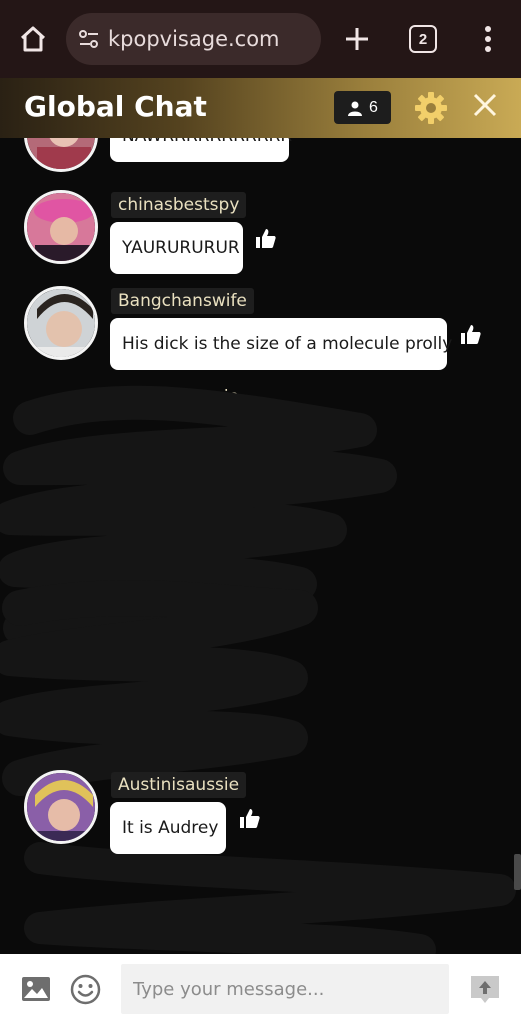 The height and width of the screenshot is (1024, 521). I want to click on thumbs-up-icon, so click(249, 818).